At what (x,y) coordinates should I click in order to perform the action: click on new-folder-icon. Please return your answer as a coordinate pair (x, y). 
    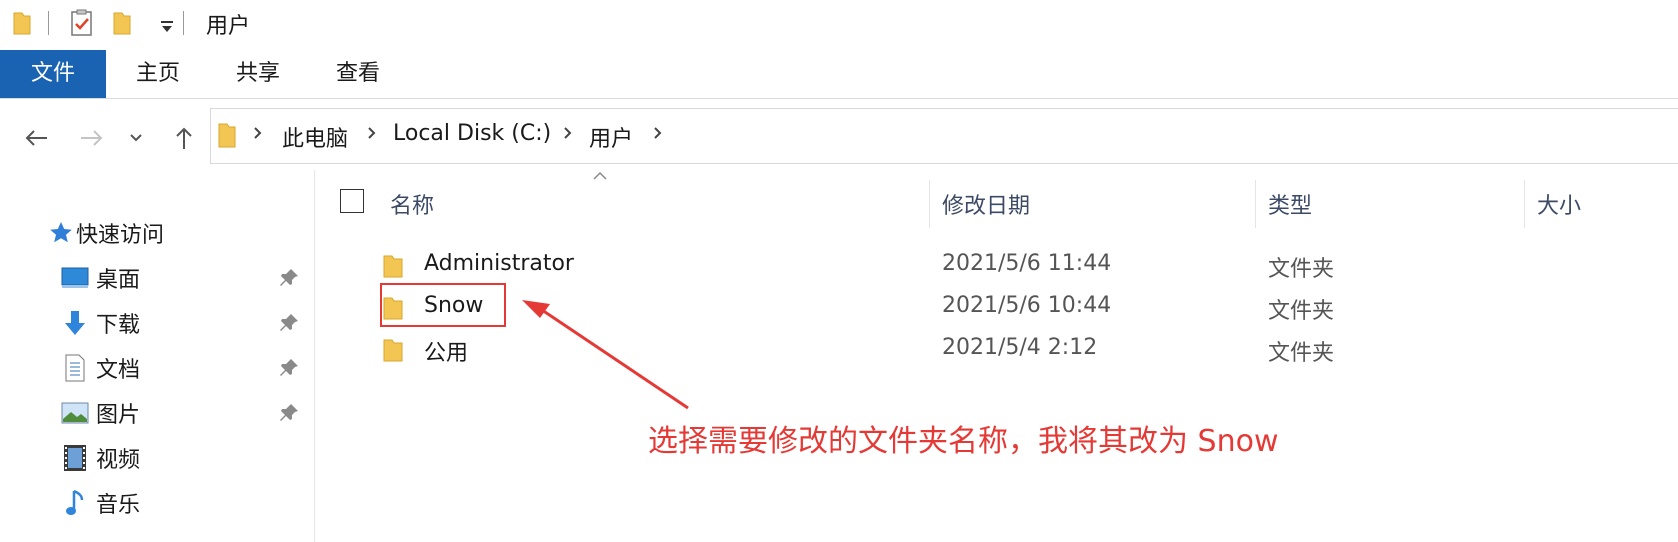
    Looking at the image, I should click on (122, 25).